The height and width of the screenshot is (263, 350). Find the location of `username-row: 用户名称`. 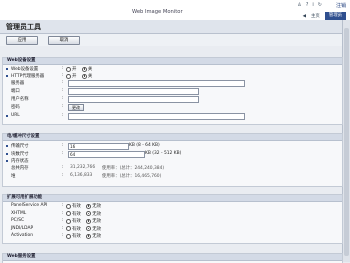

username-row: 用户名称 is located at coordinates (20, 99).